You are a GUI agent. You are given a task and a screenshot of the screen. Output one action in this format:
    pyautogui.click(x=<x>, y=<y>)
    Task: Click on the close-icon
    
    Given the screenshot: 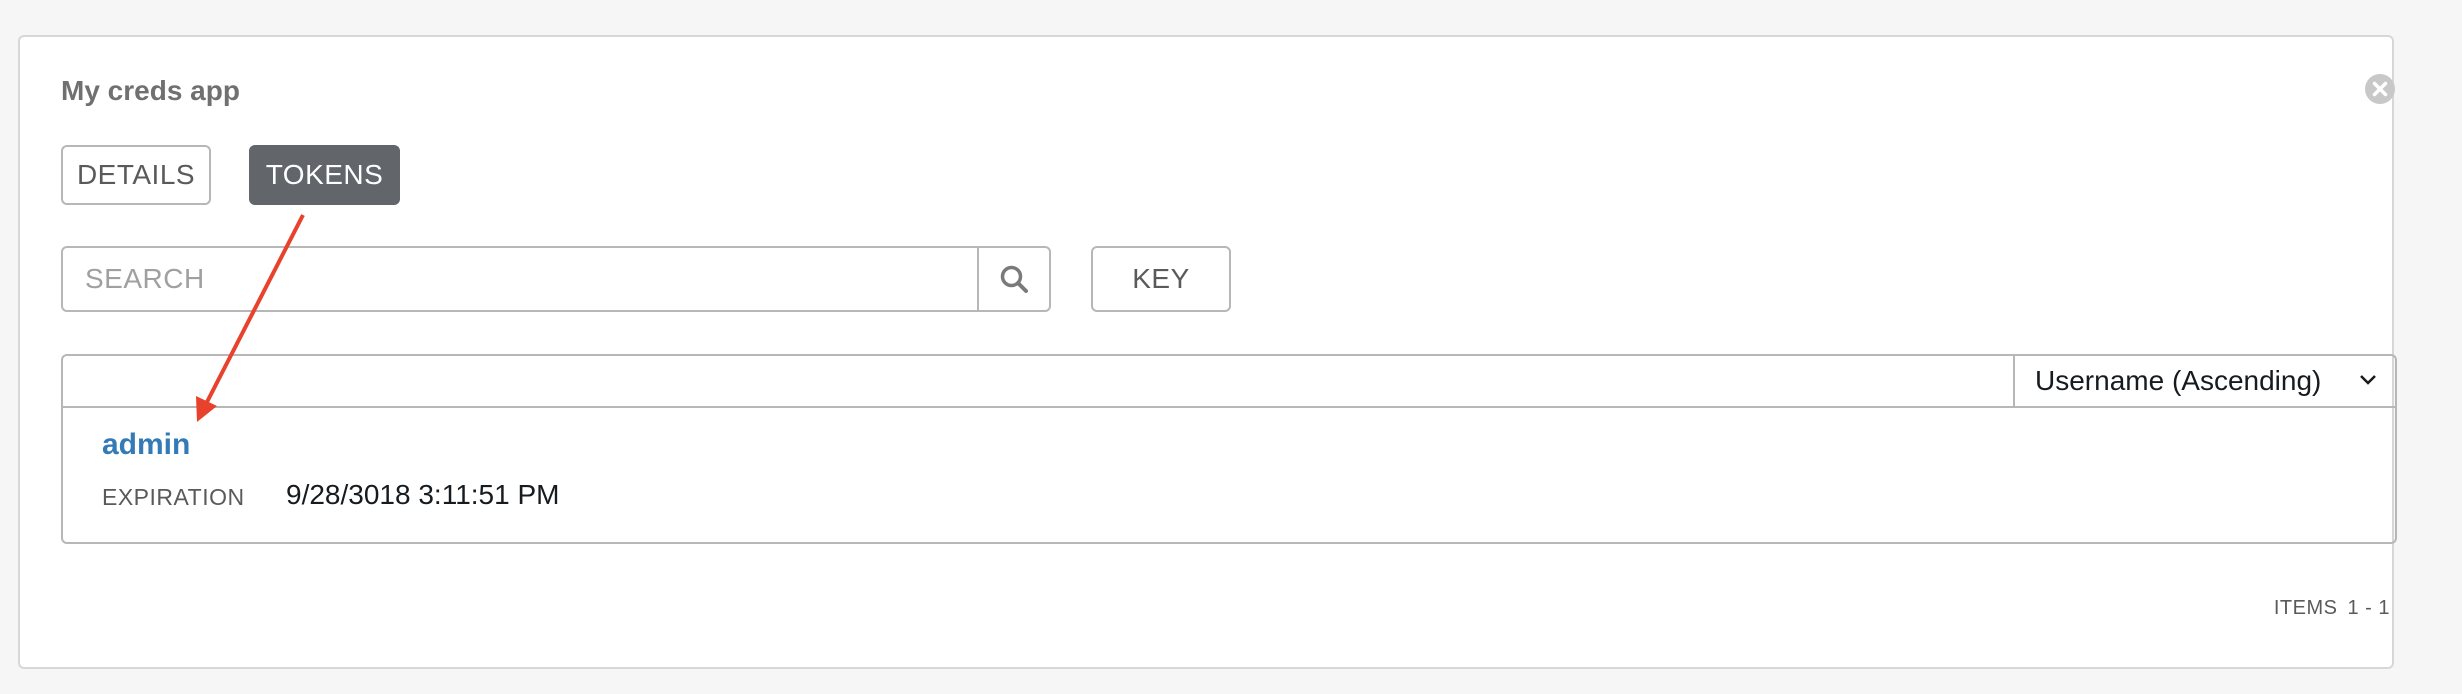 What is the action you would take?
    pyautogui.click(x=2380, y=89)
    